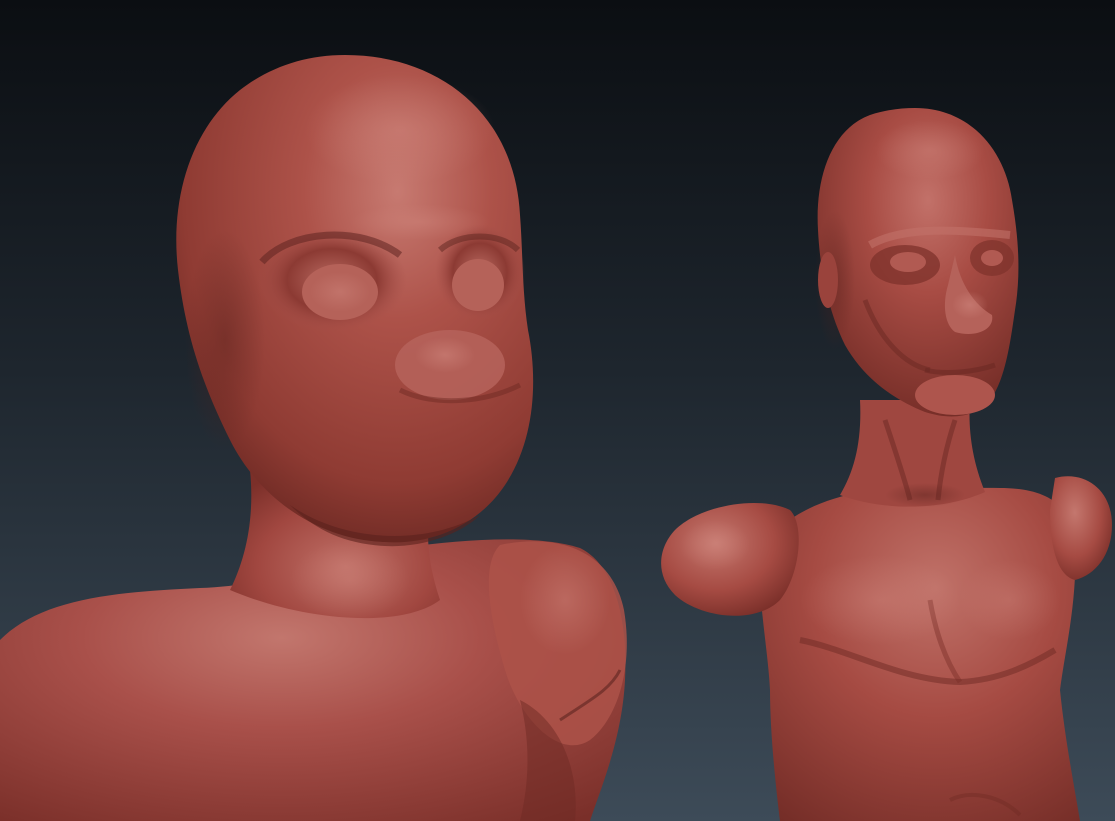  Describe the element at coordinates (919, 654) in the screenshot. I see `right-figure-torso` at that location.